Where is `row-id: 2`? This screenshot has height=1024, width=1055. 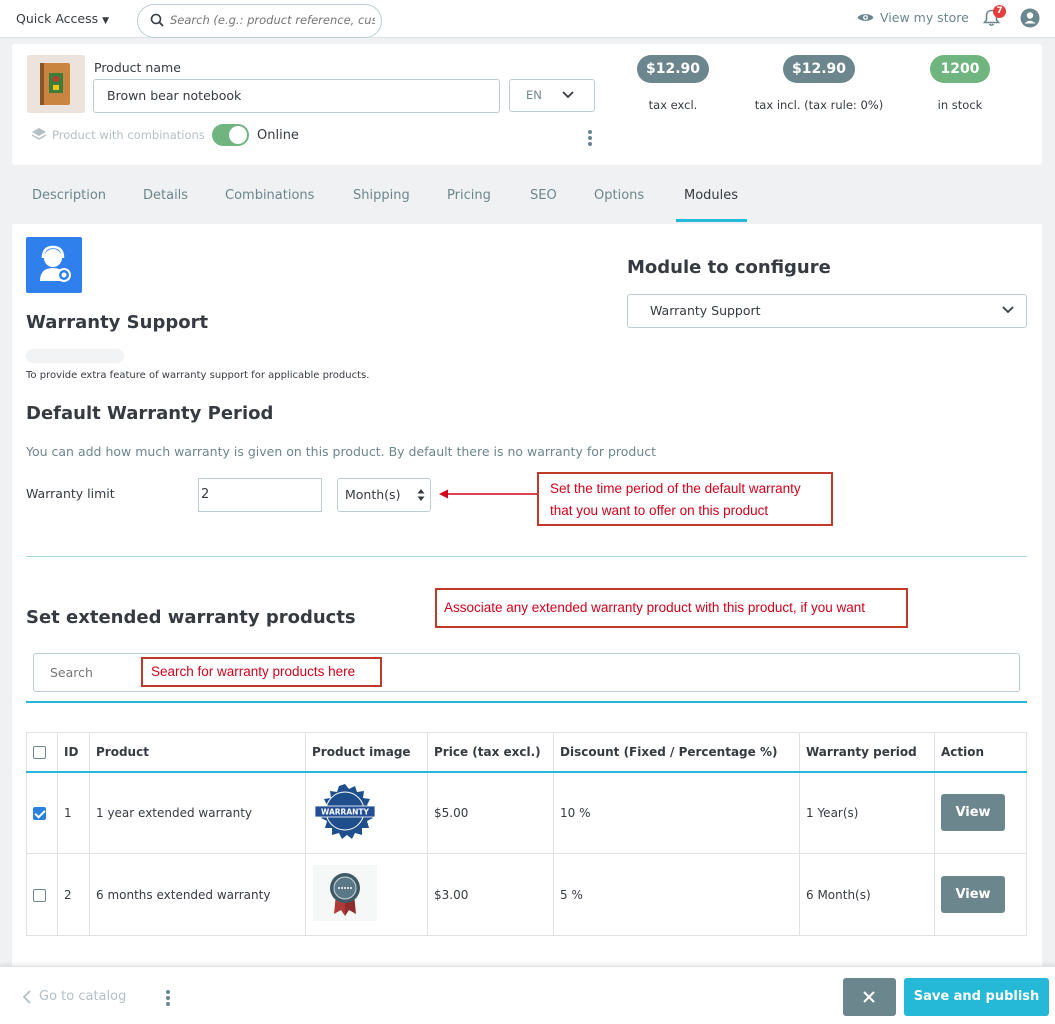 row-id: 2 is located at coordinates (73, 894).